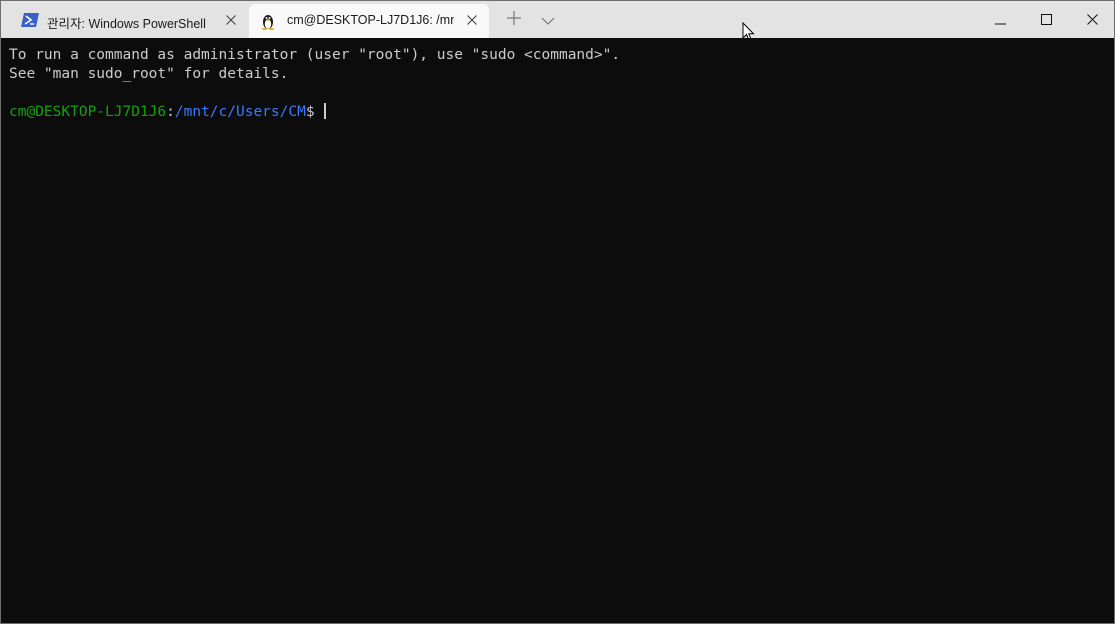 This screenshot has height=624, width=1115. I want to click on tab-powershell: 관리자: Windows PowerShell, so click(129, 19).